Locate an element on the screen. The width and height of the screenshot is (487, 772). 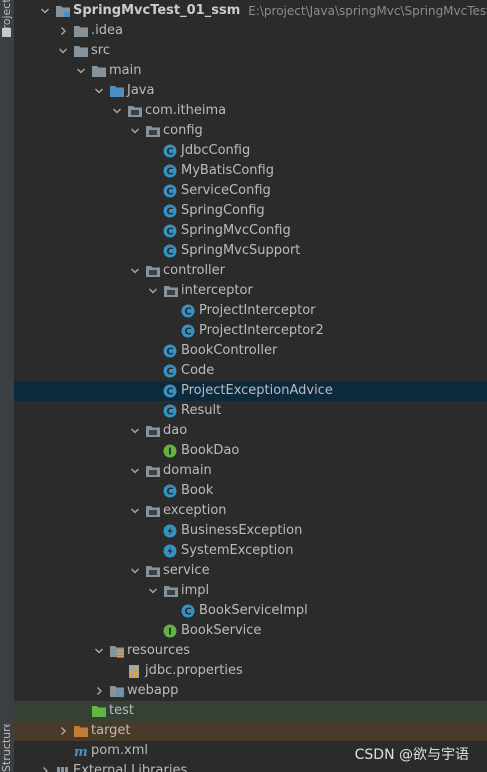
tree-node-springconfig: C SpringConfig is located at coordinates (250, 211).